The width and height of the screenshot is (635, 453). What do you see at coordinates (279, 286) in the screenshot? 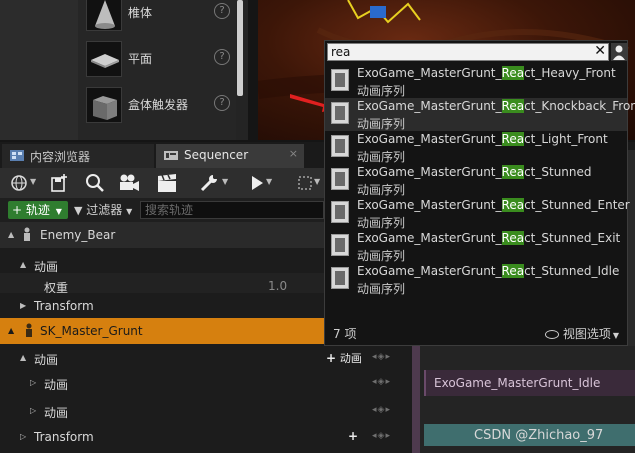
I see `weight-value: 1.0` at bounding box center [279, 286].